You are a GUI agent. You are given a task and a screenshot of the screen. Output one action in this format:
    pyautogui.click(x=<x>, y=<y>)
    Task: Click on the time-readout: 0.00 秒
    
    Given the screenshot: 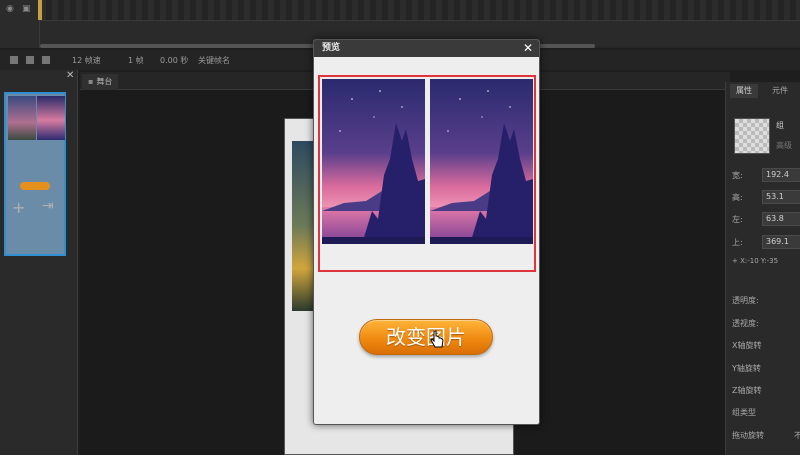 What is the action you would take?
    pyautogui.click(x=174, y=60)
    